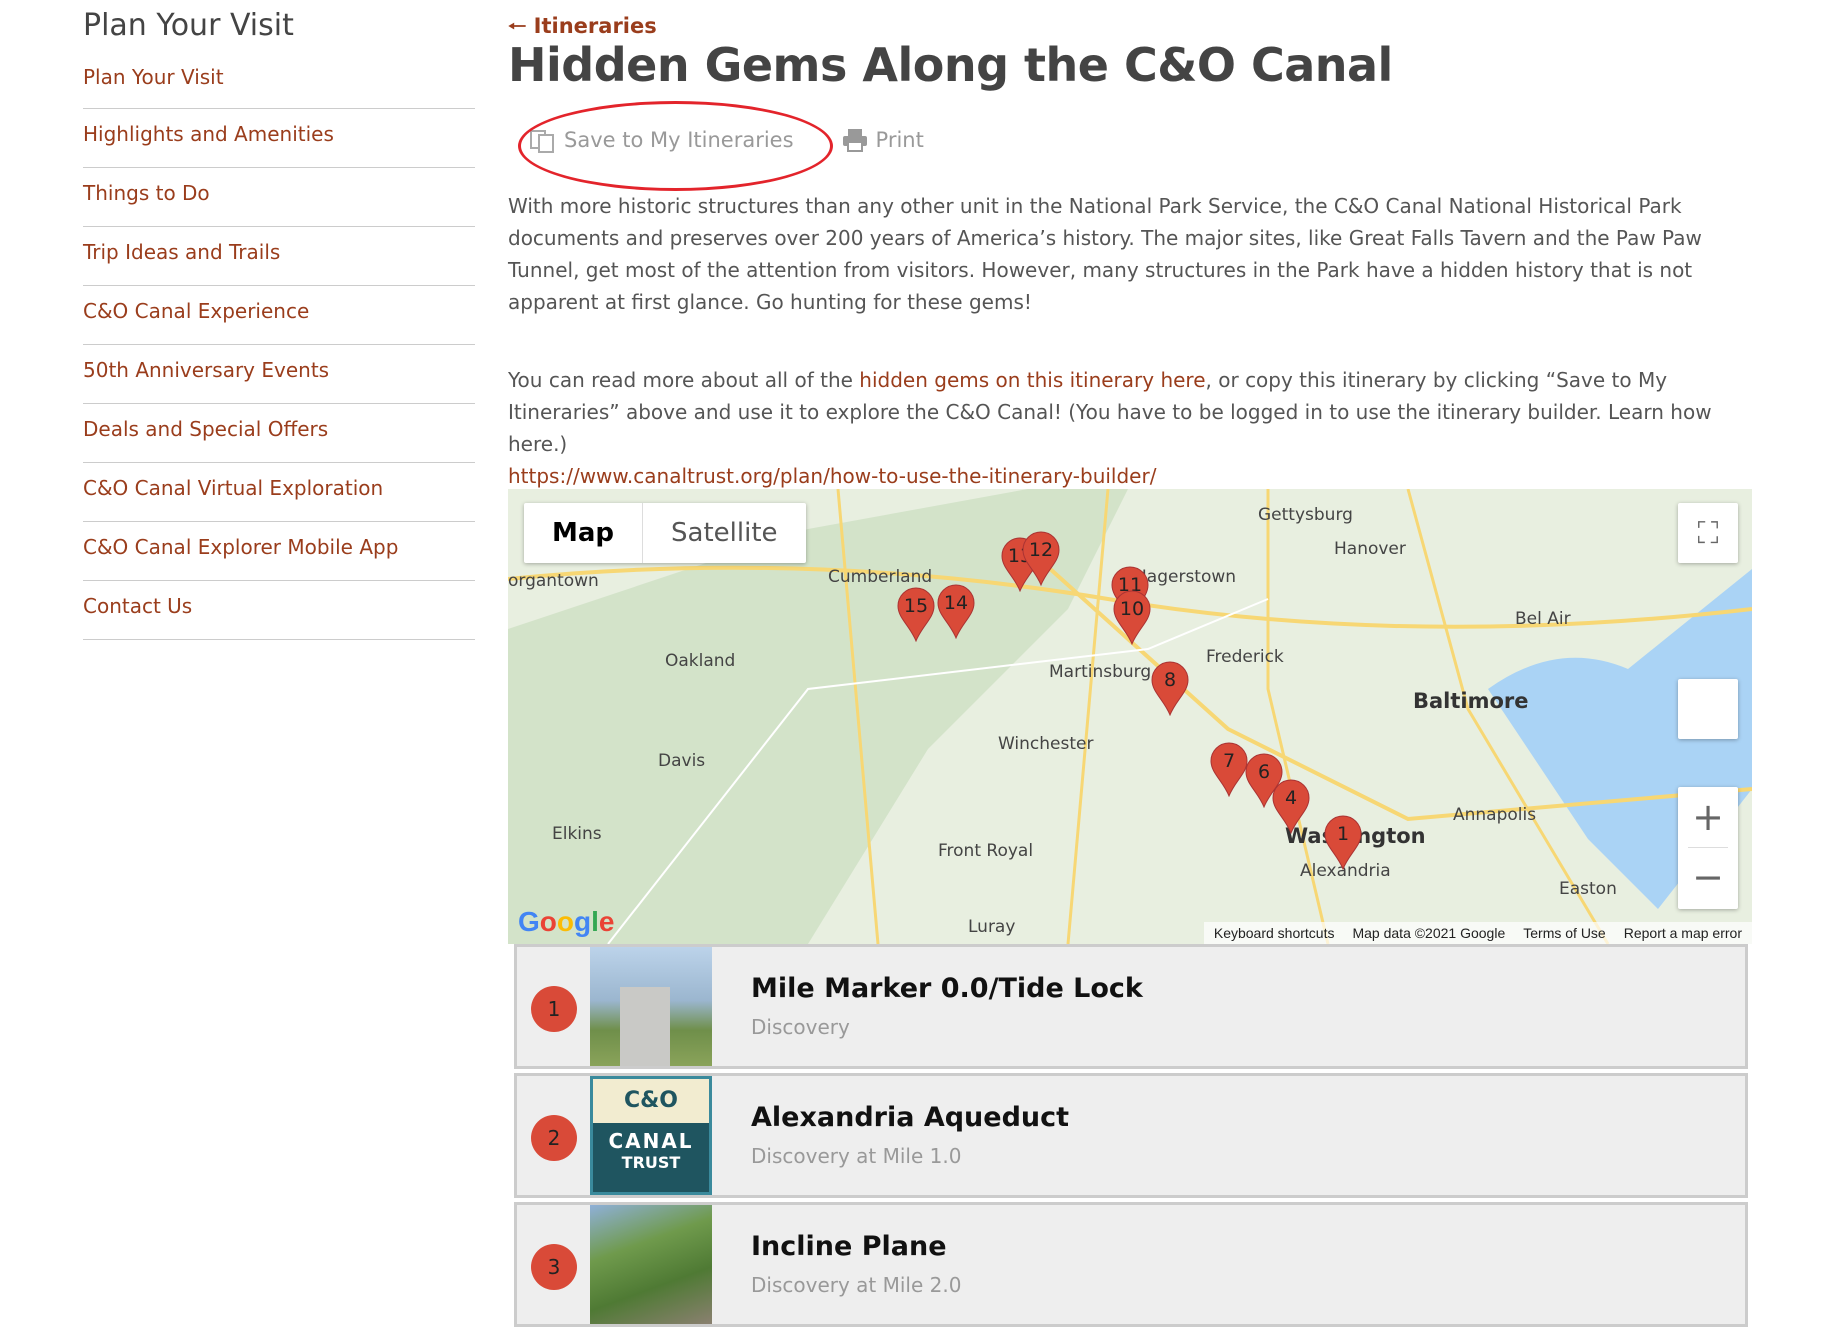 The width and height of the screenshot is (1836, 1327). What do you see at coordinates (1132, 617) in the screenshot?
I see `map-marker: 10` at bounding box center [1132, 617].